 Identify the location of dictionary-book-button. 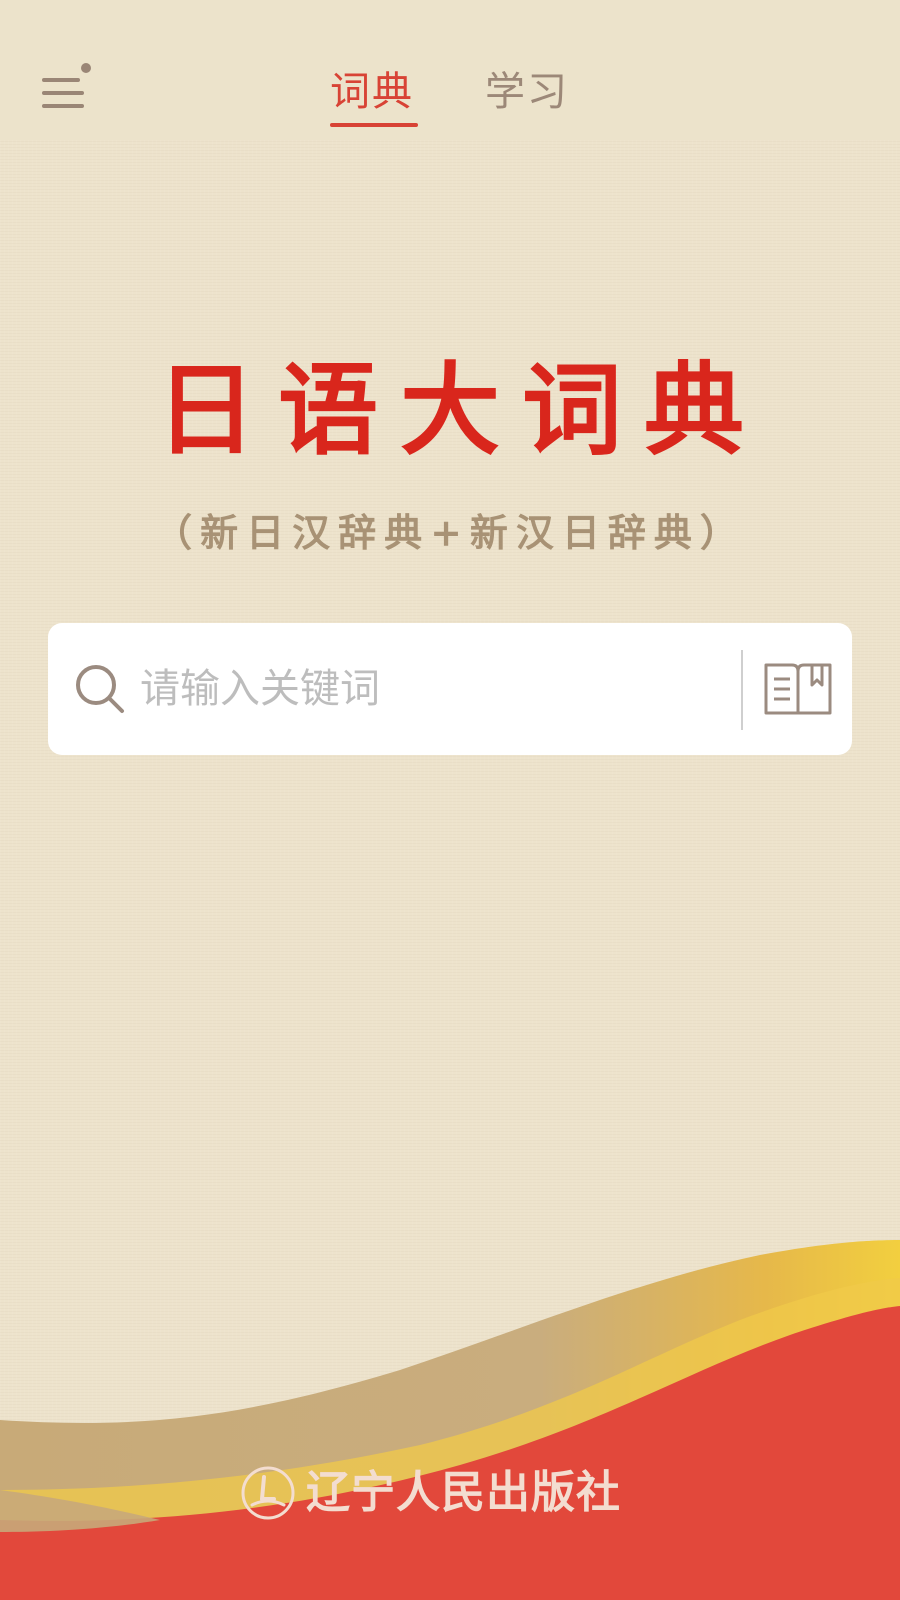
(798, 689).